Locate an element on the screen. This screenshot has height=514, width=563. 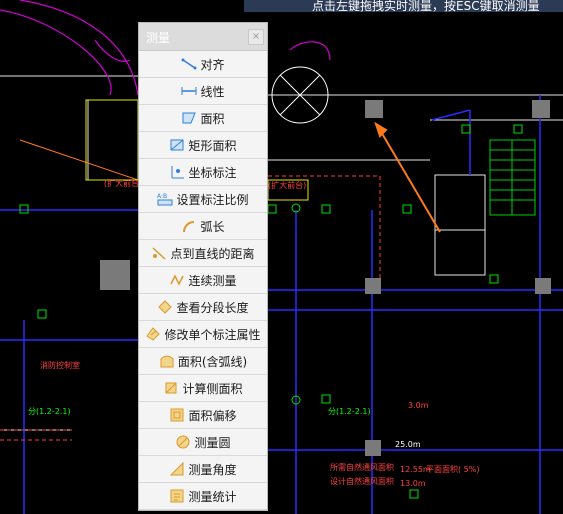
menu-item-continuous-measure: 连续测量 is located at coordinates (203, 280).